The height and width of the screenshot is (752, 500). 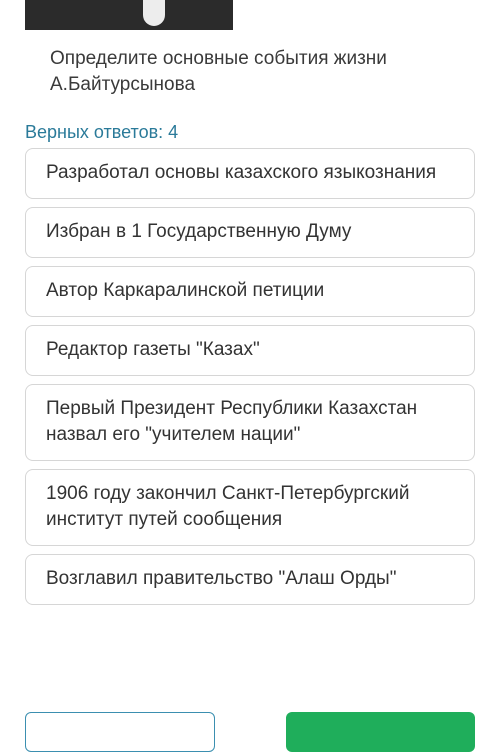 I want to click on answer-option-3: Автор Каркаралинской петиции, so click(x=250, y=291).